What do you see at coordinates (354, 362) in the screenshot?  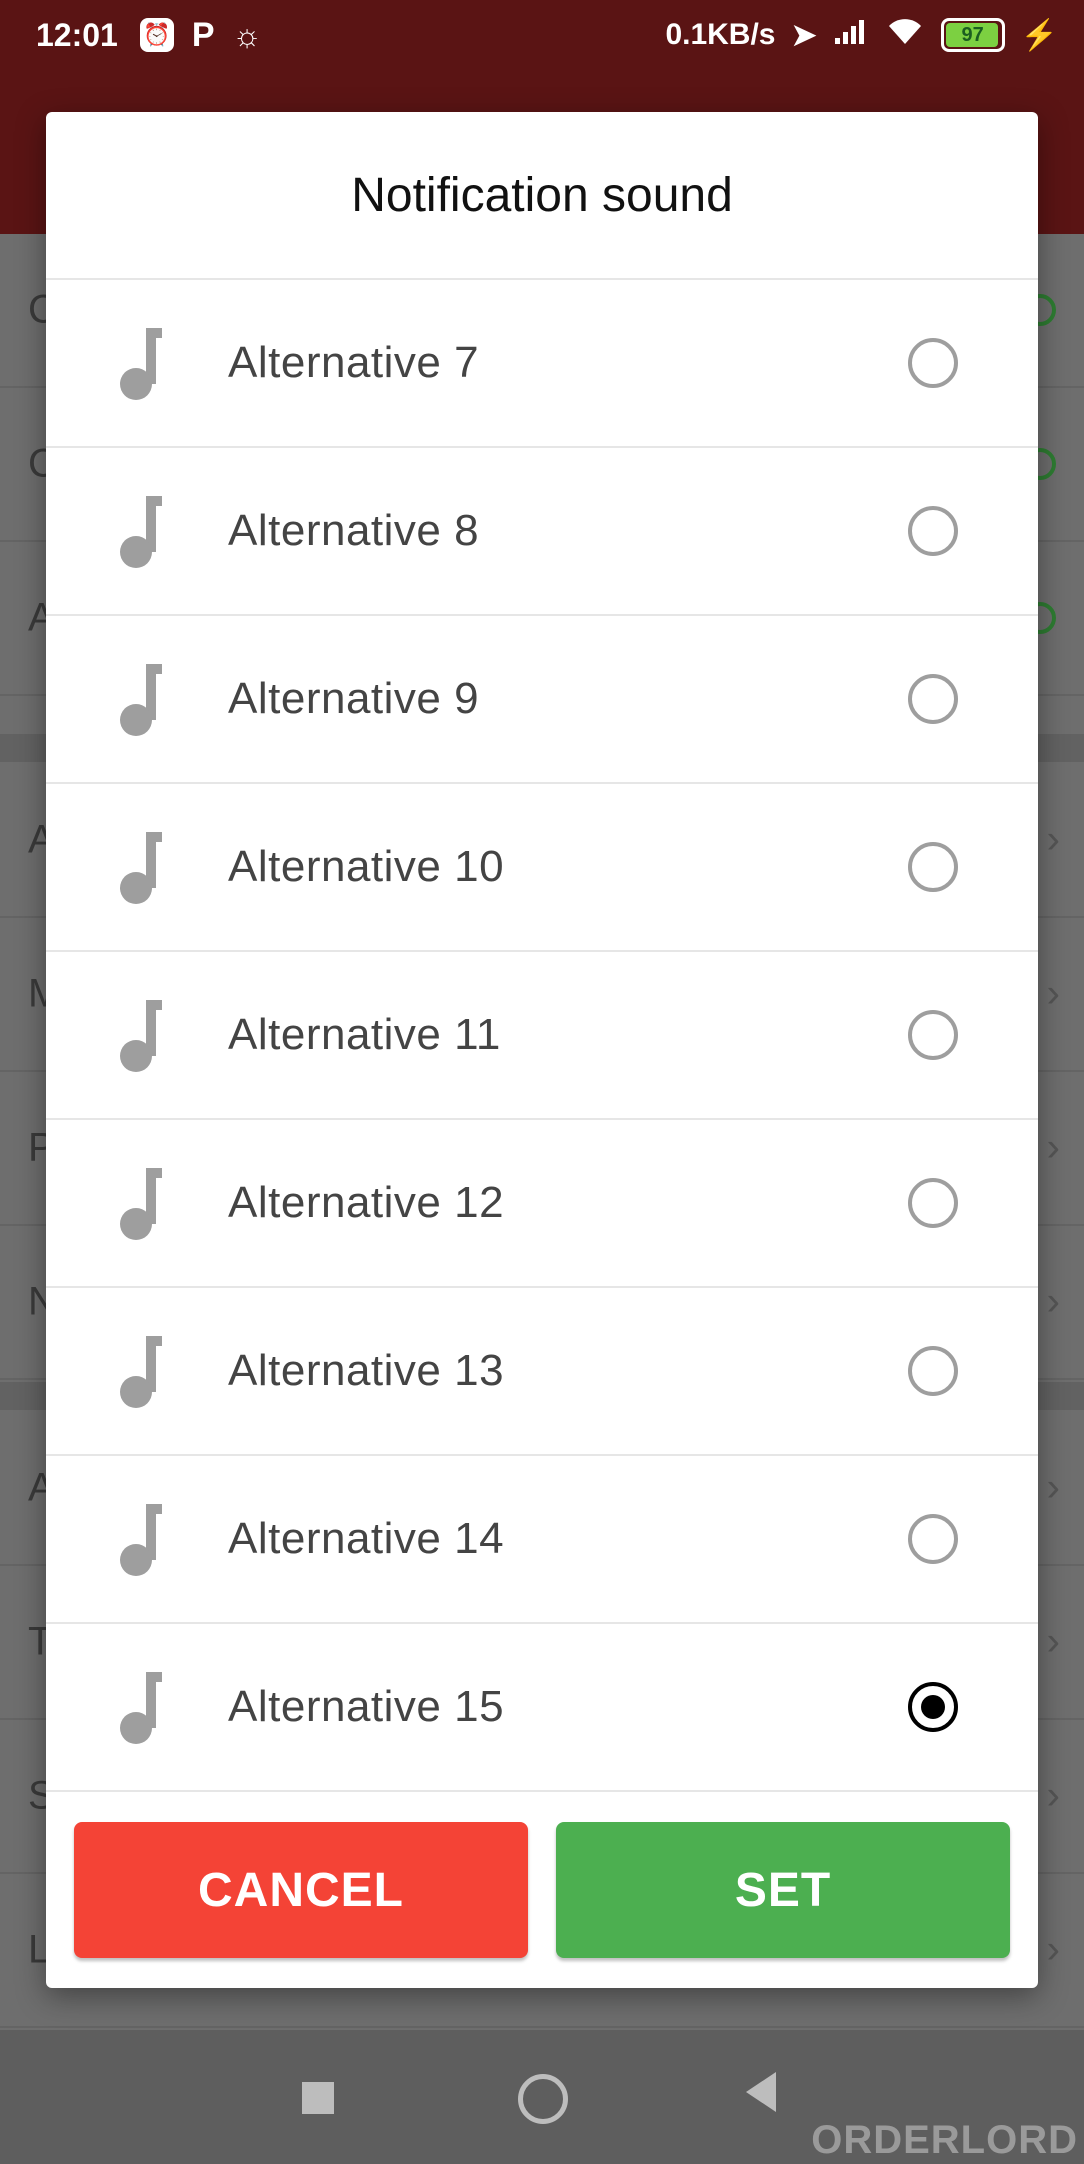 I see `sound-option-label: Alternative 7` at bounding box center [354, 362].